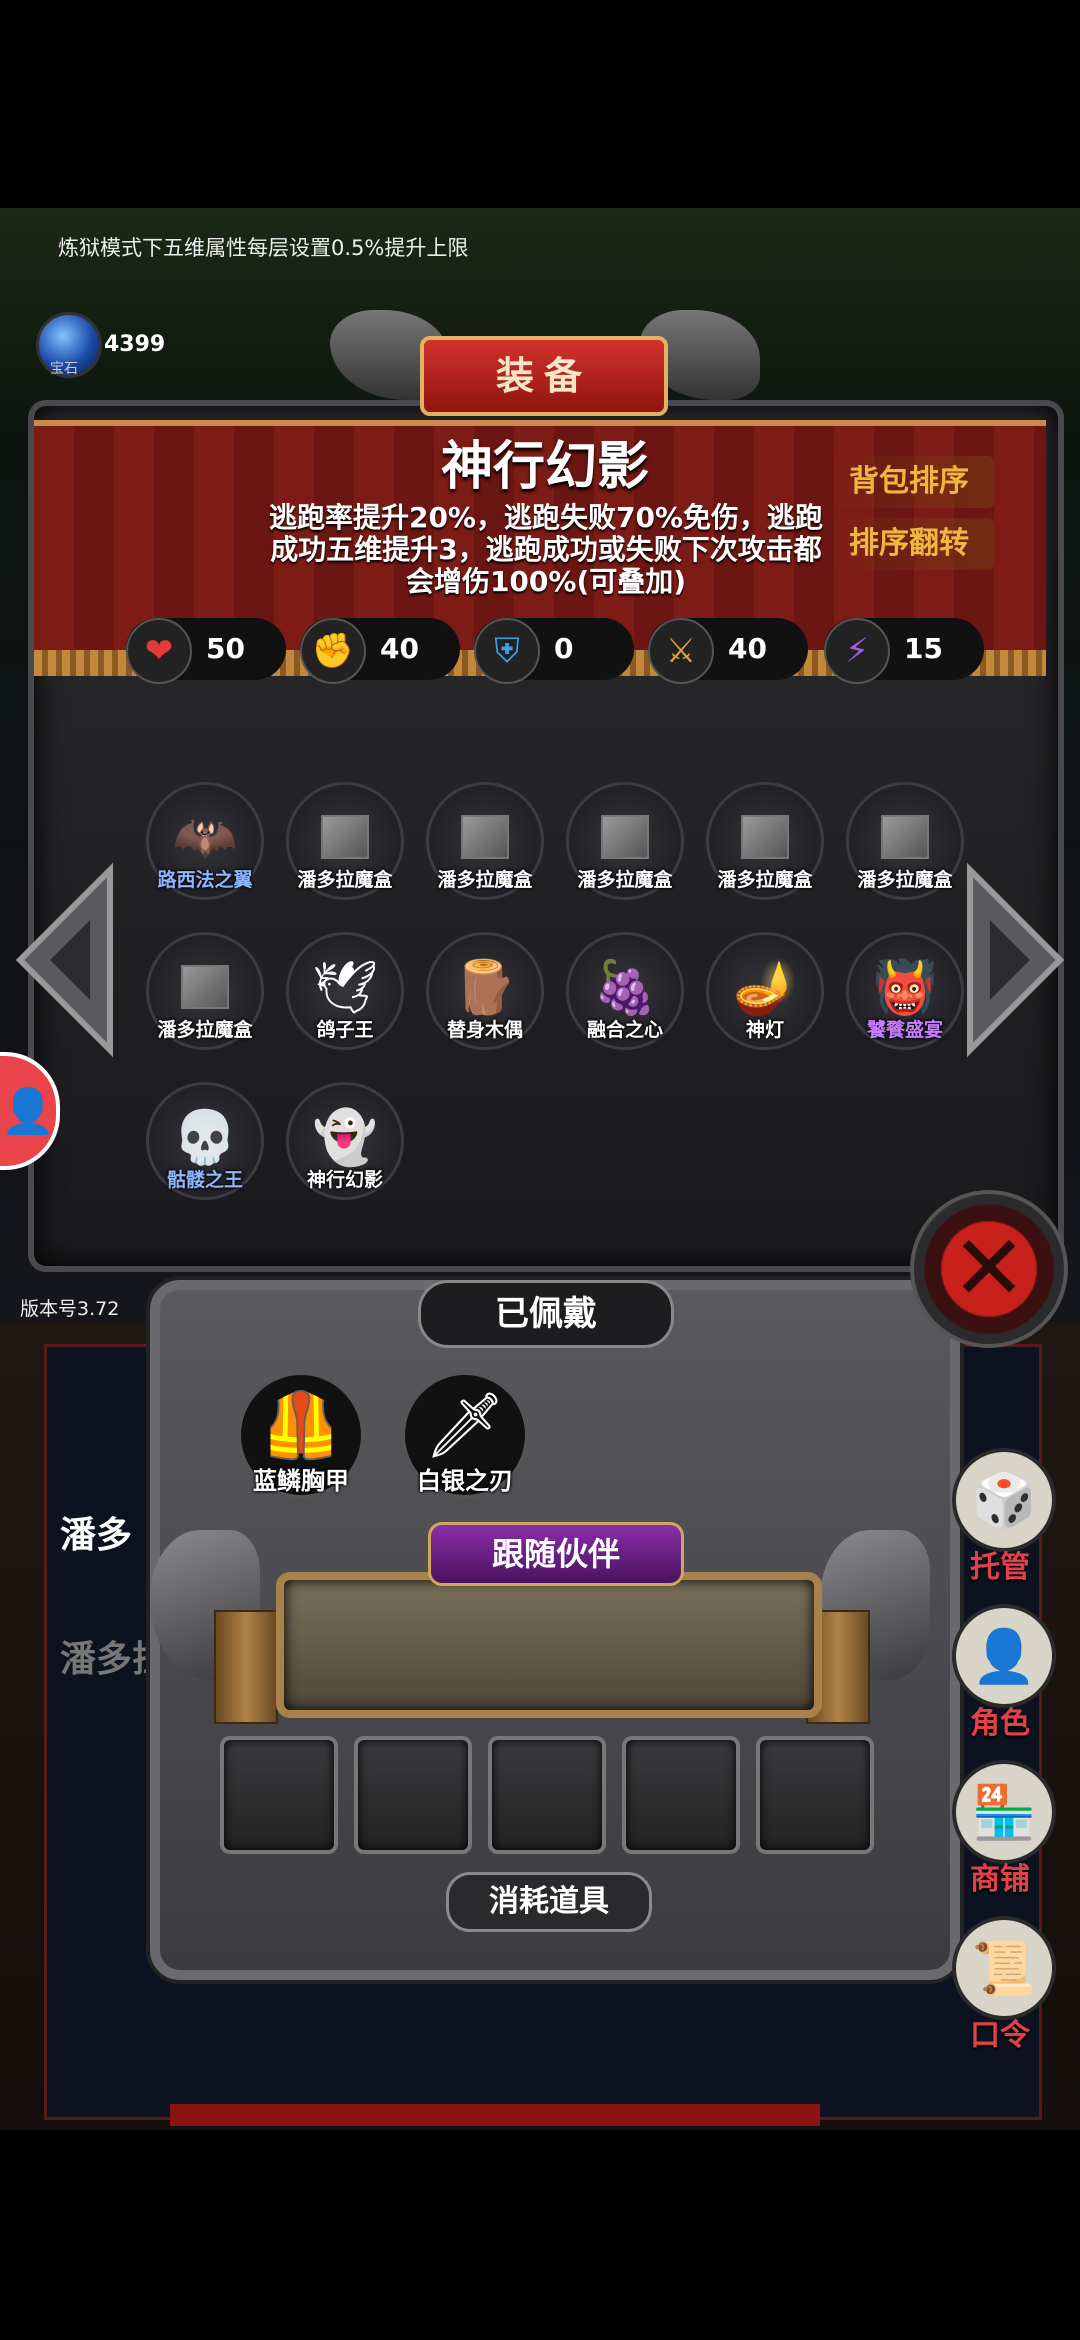  Describe the element at coordinates (484, 1030) in the screenshot. I see `item-label: 替身木偶` at that location.